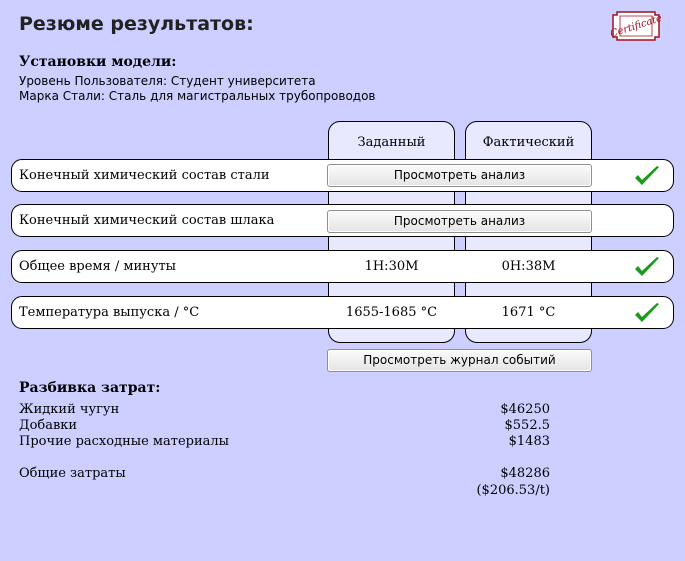 Image resolution: width=685 pixels, height=561 pixels. I want to click on target-temperature-value: 1655-1685 °C, so click(391, 312).